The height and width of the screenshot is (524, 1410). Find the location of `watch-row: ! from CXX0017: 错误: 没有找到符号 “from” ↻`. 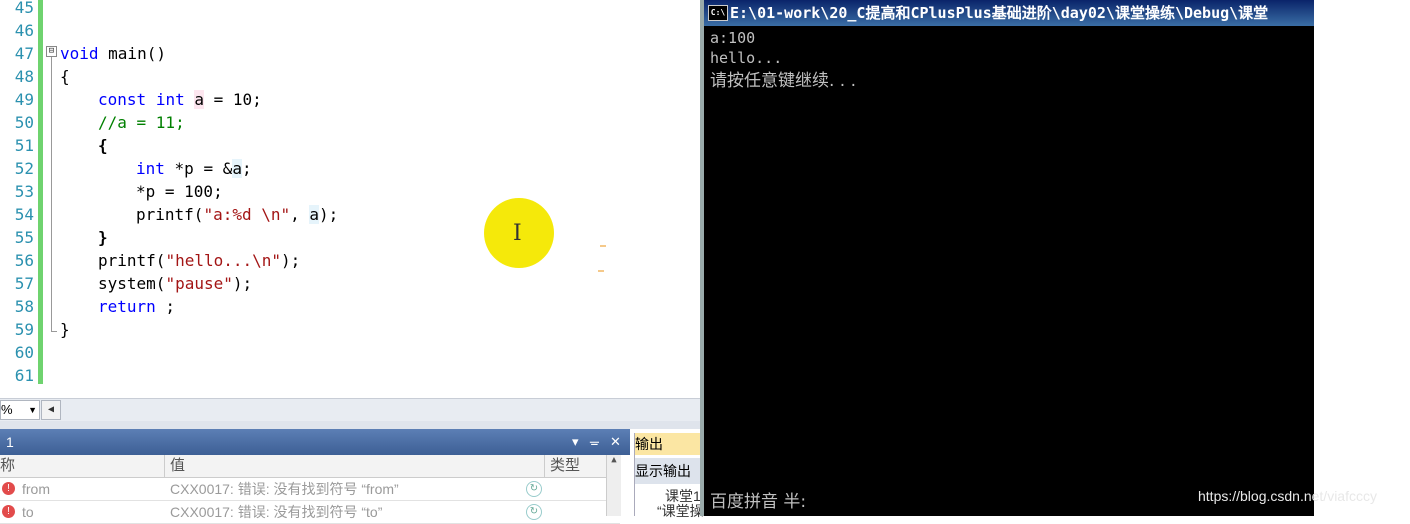

watch-row: ! from CXX0017: 错误: 没有找到符号 “from” ↻ is located at coordinates (310, 489).